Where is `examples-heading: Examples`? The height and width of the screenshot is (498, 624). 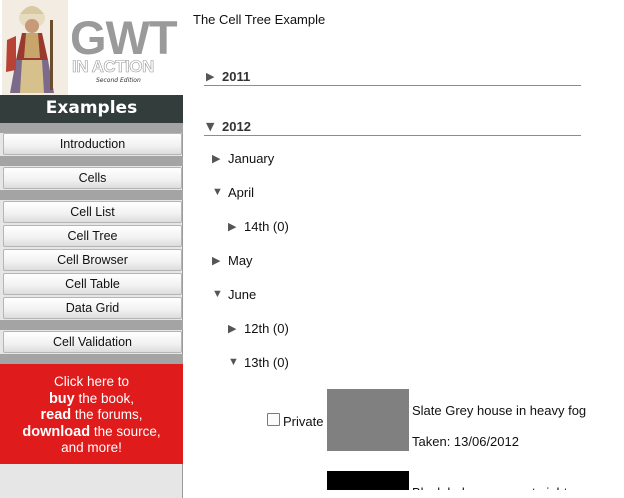 examples-heading: Examples is located at coordinates (91, 109).